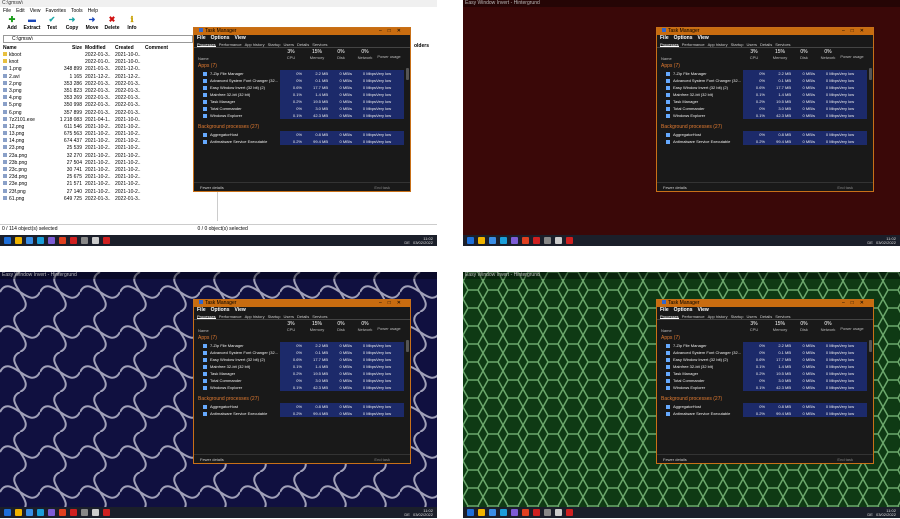  Describe the element at coordinates (7, 240) in the screenshot. I see `start-icon` at that location.